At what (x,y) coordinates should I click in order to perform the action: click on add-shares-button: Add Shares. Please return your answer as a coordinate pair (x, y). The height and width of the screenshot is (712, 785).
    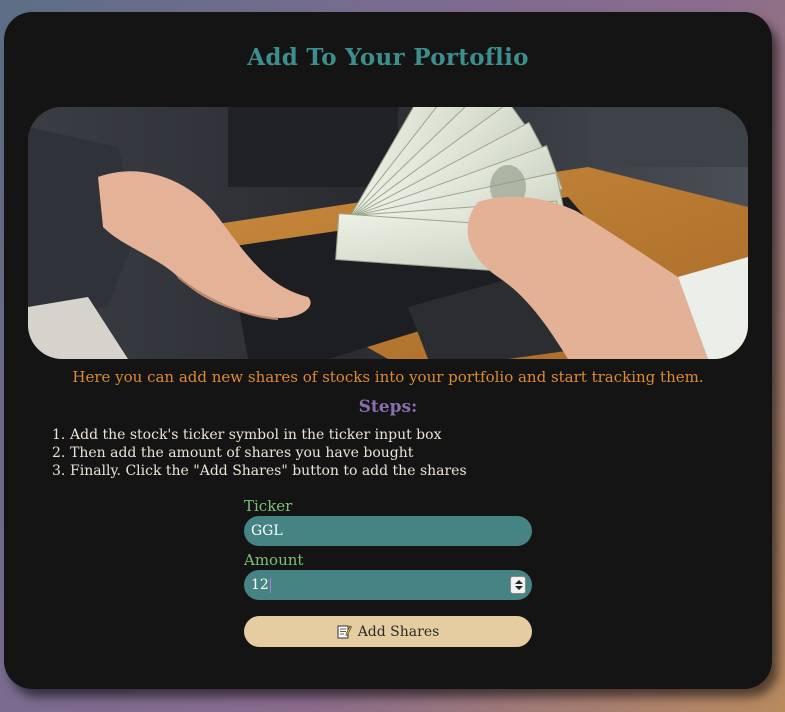
    Looking at the image, I should click on (388, 631).